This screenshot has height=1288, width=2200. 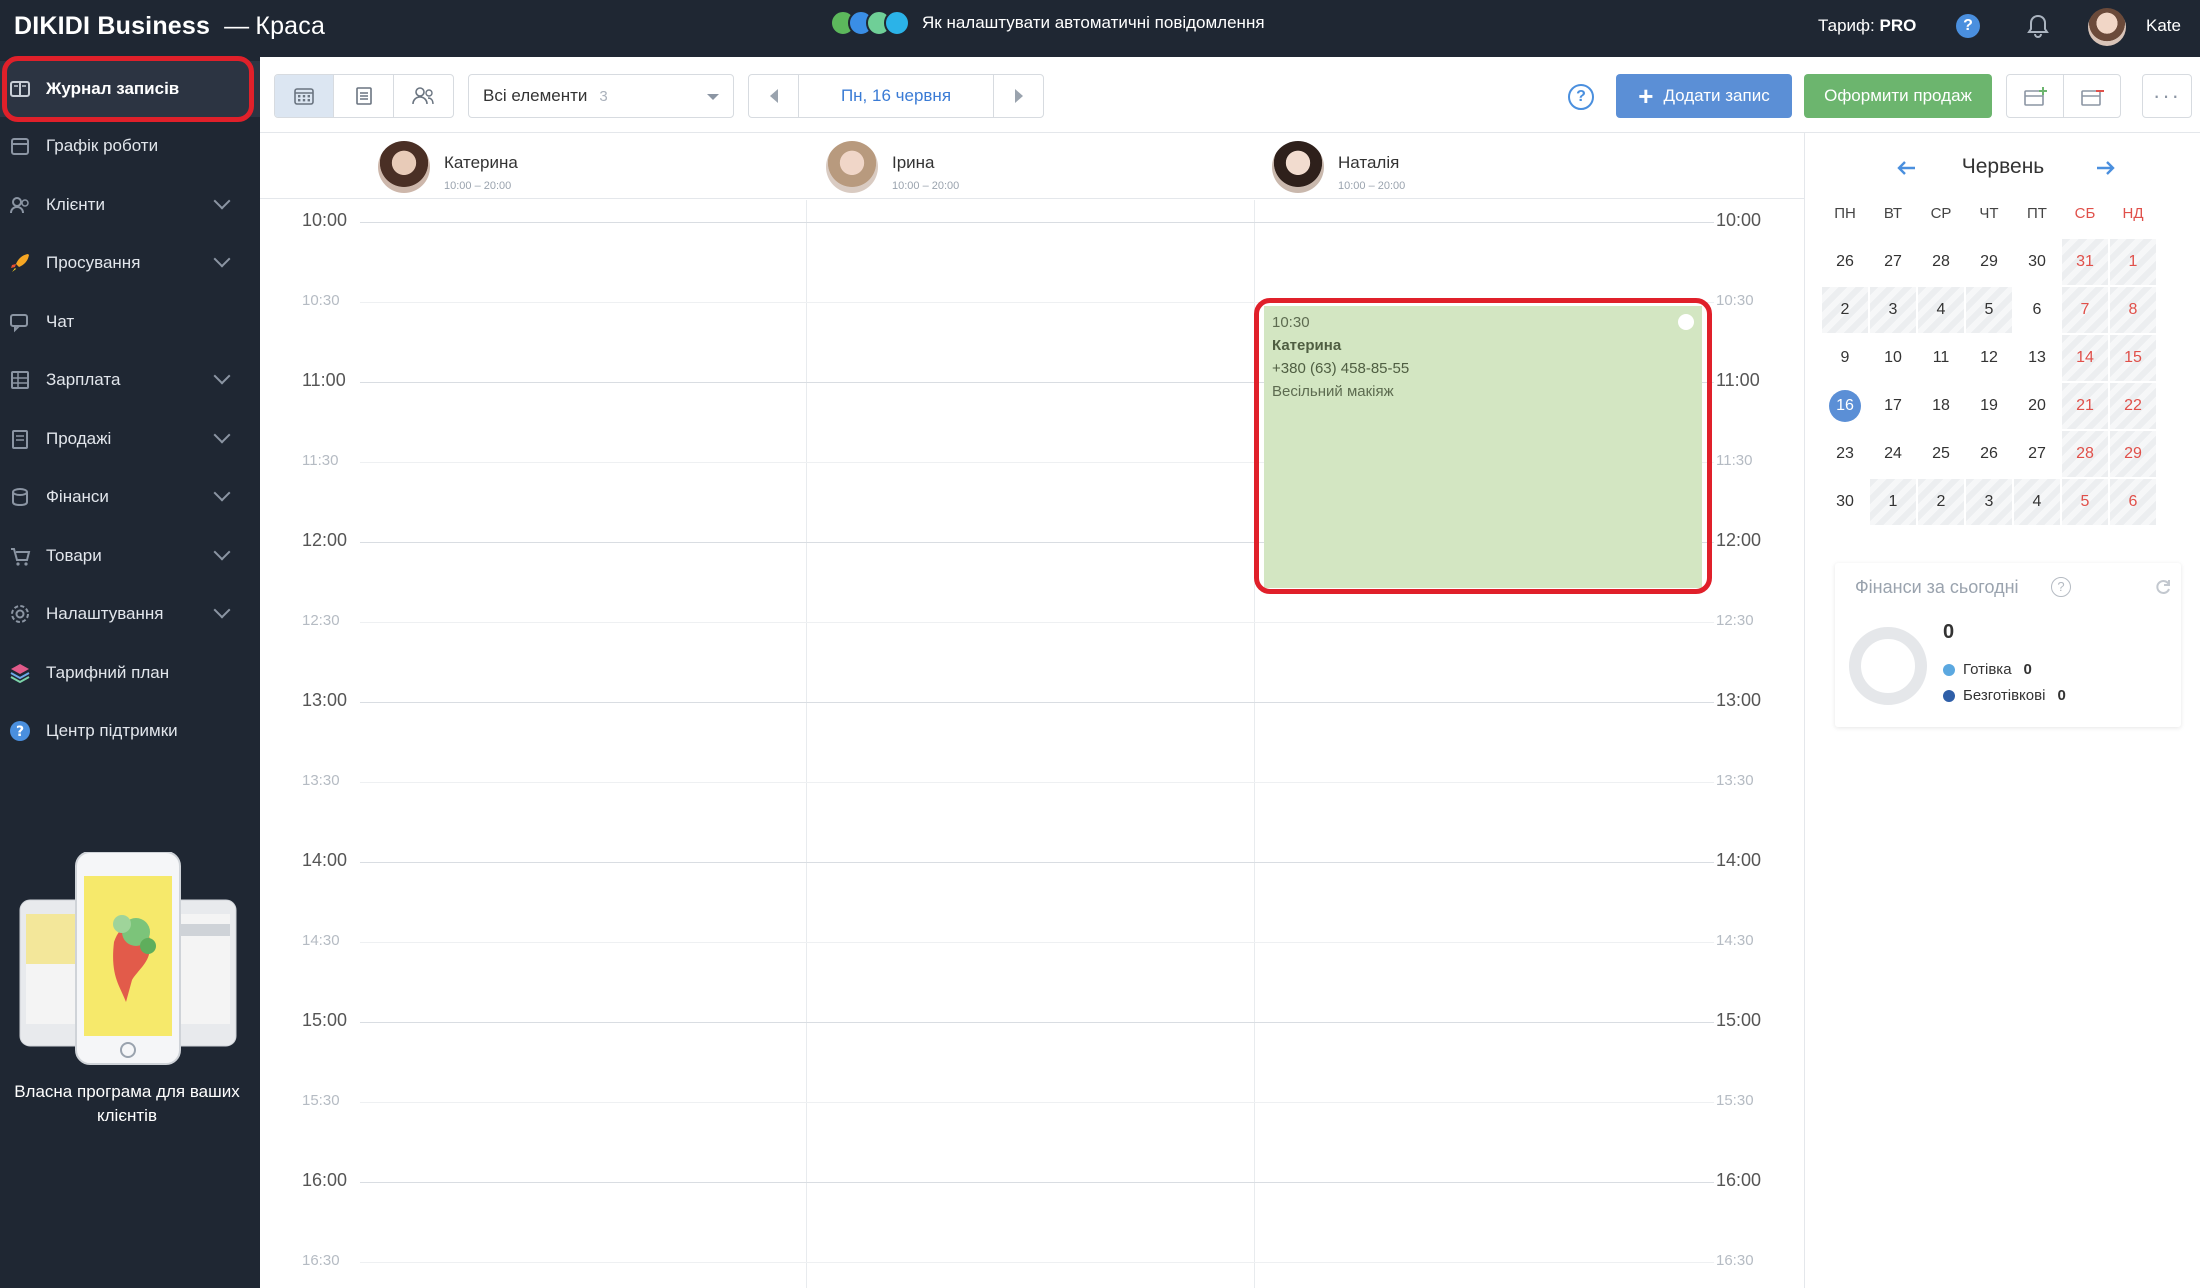 What do you see at coordinates (1018, 96) in the screenshot?
I see `next-day-button` at bounding box center [1018, 96].